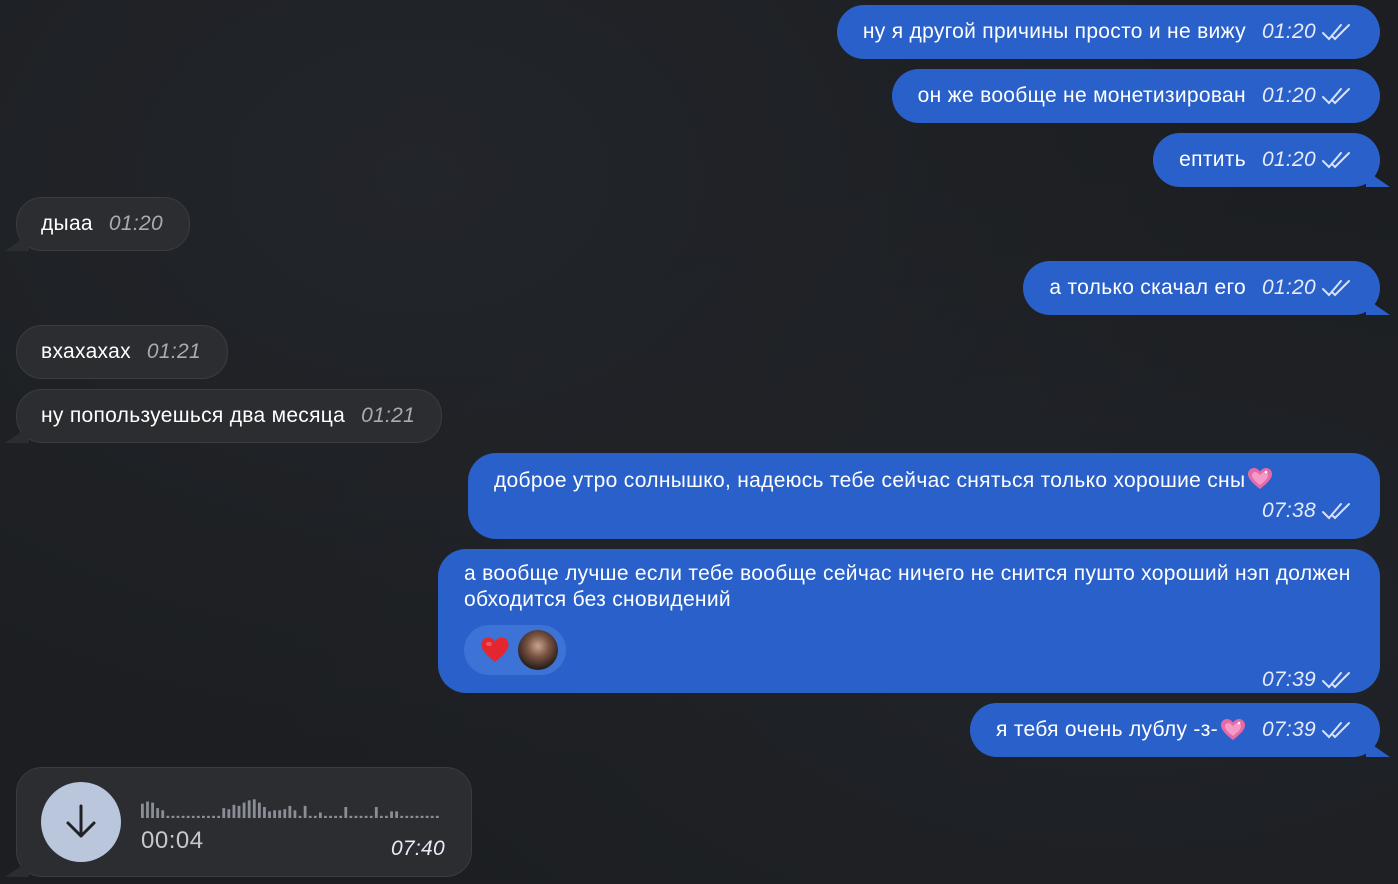  Describe the element at coordinates (417, 848) in the screenshot. I see `message-time: 07:40` at that location.